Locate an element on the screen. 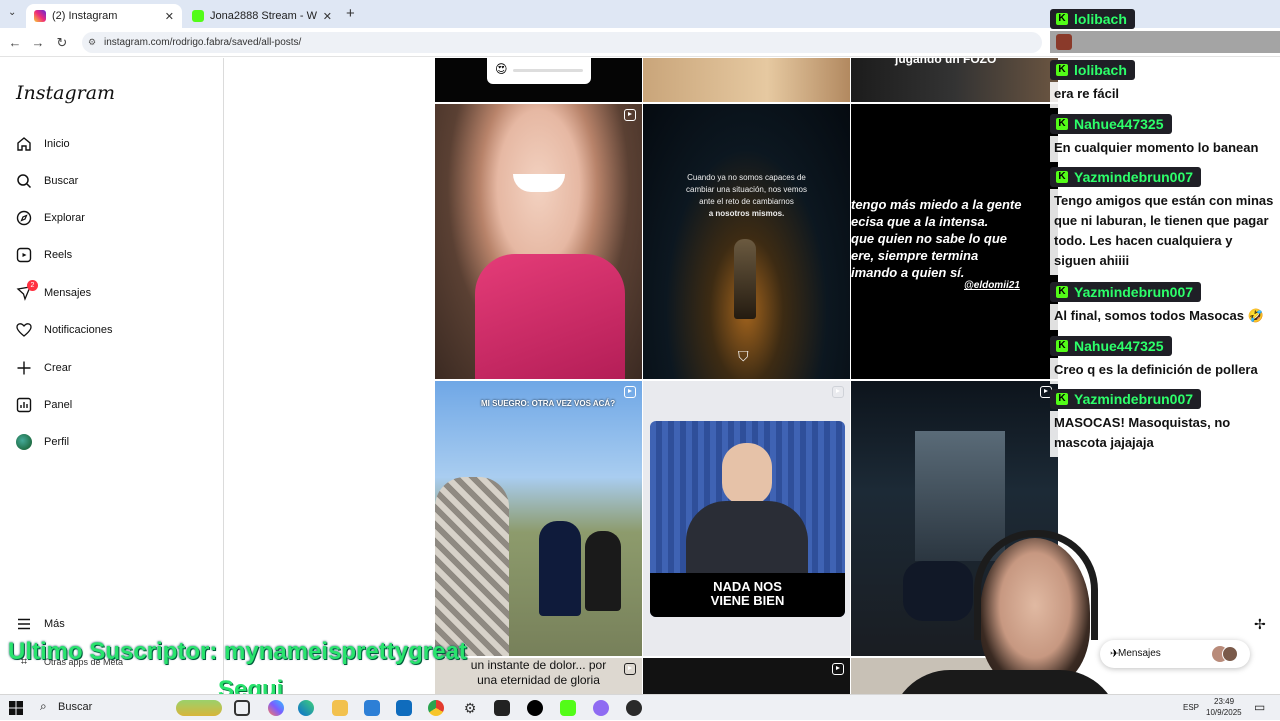 The image size is (1280, 721). forward-icon: → is located at coordinates (38, 43).